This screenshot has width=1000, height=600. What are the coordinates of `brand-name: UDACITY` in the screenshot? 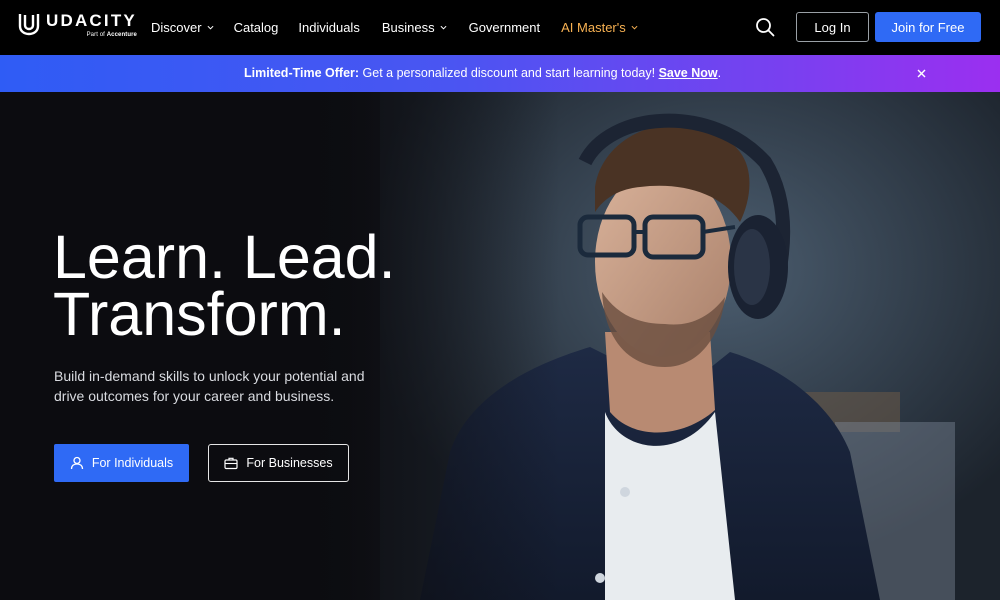 It's located at (91, 20).